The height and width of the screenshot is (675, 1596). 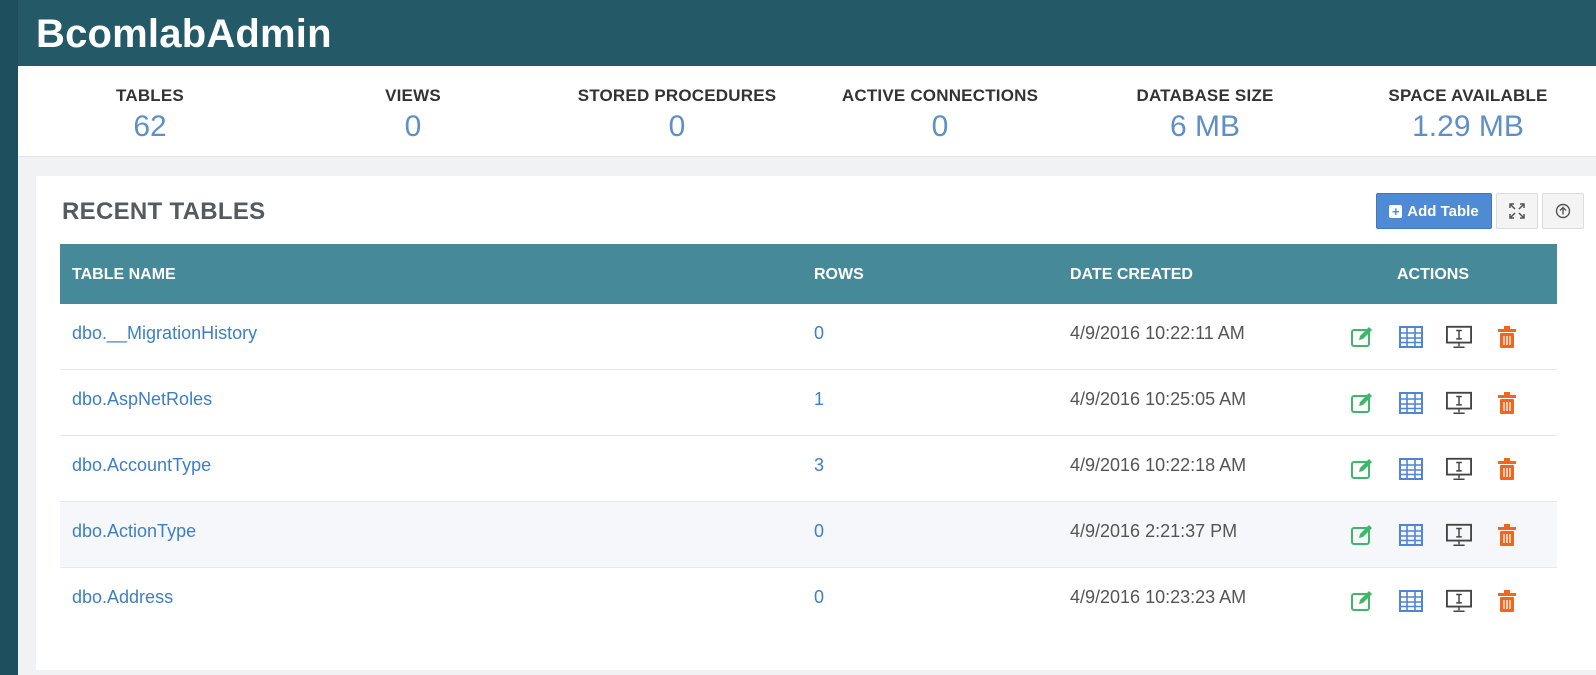 I want to click on table-row: dbo.Address 0 4/9/2016 10:23:23 AM, so click(x=808, y=600).